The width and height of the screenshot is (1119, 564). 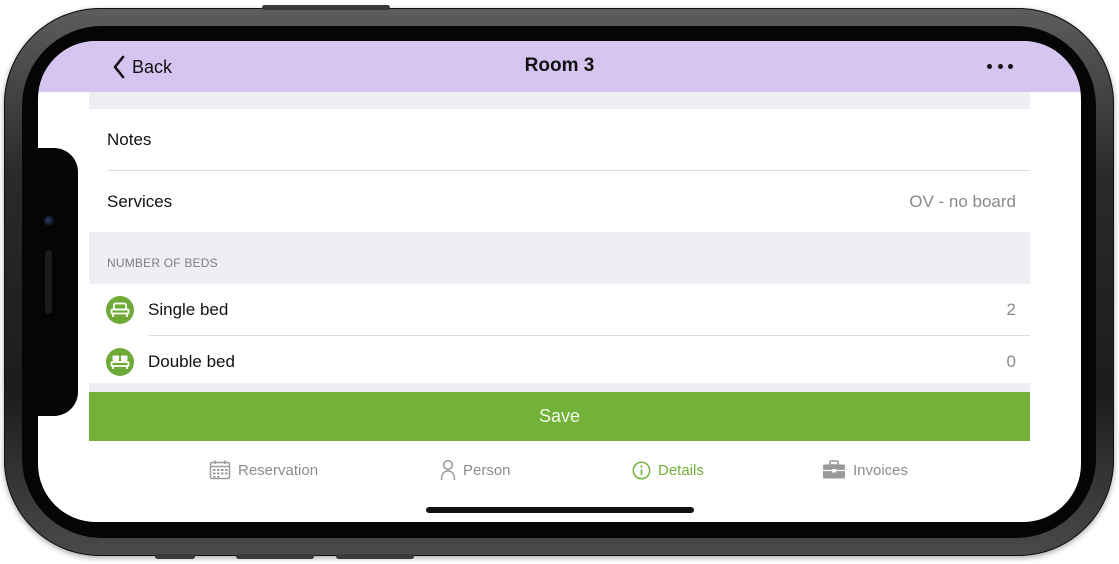 I want to click on single-bed-count: 2, so click(x=1011, y=309).